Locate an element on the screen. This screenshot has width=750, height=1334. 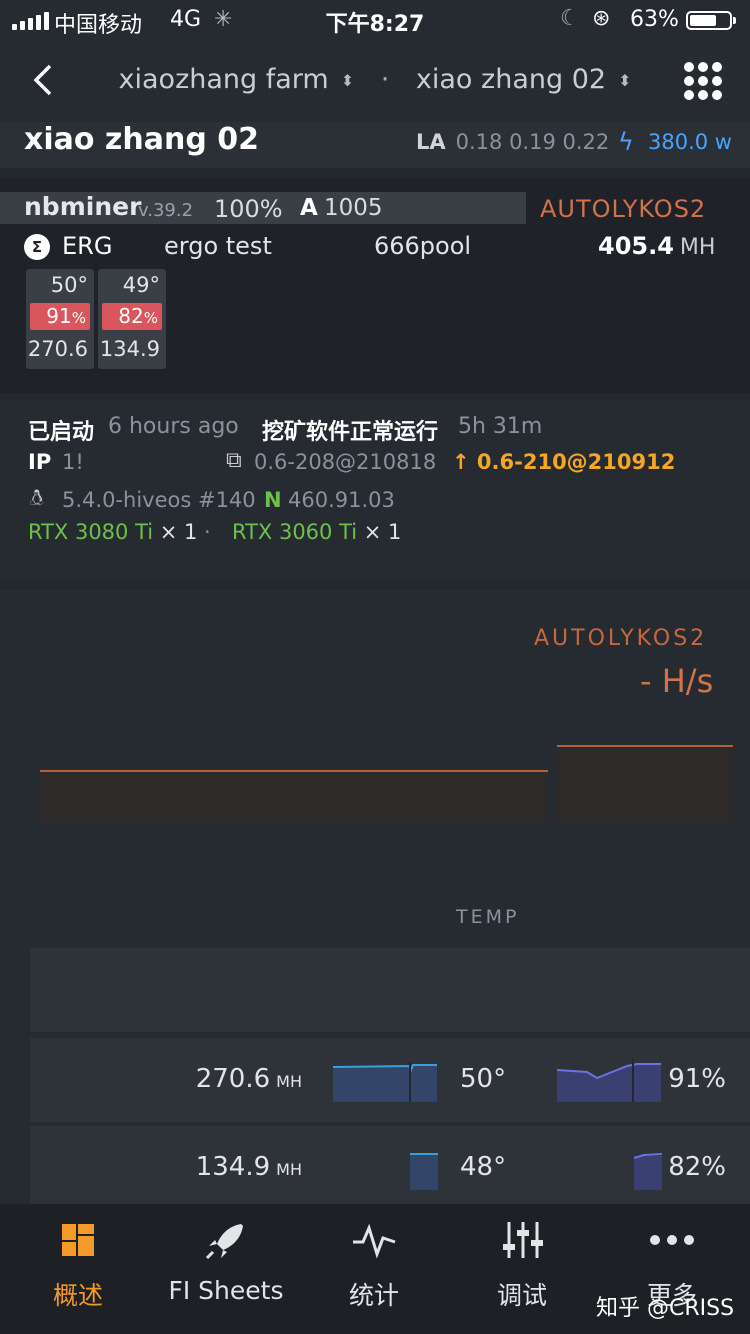
pulse-icon is located at coordinates (374, 1241).